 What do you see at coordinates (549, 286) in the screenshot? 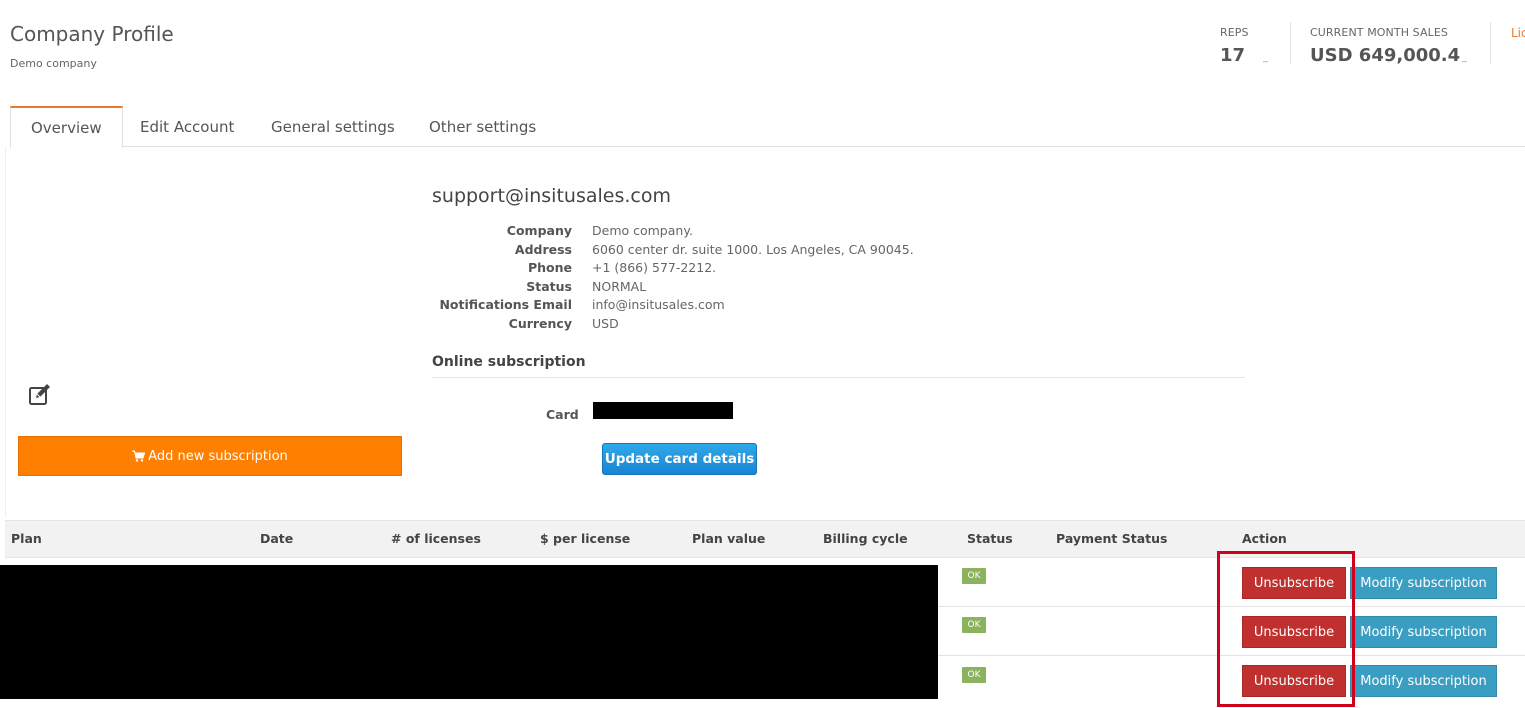
I see `detail-key: Status` at bounding box center [549, 286].